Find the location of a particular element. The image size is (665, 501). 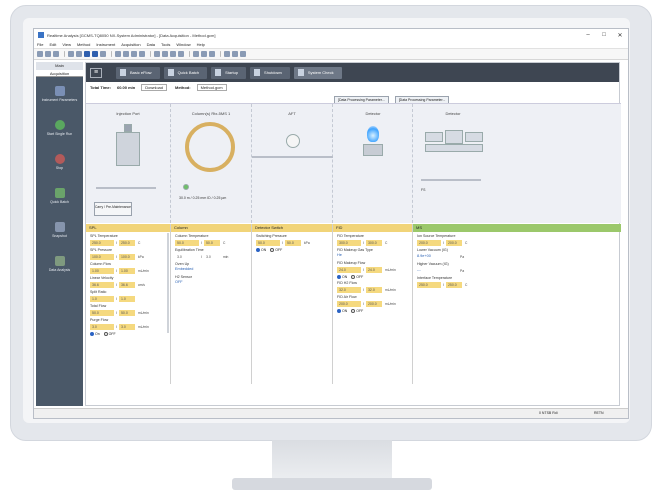

menu-edit: Edit is located at coordinates (52, 44).